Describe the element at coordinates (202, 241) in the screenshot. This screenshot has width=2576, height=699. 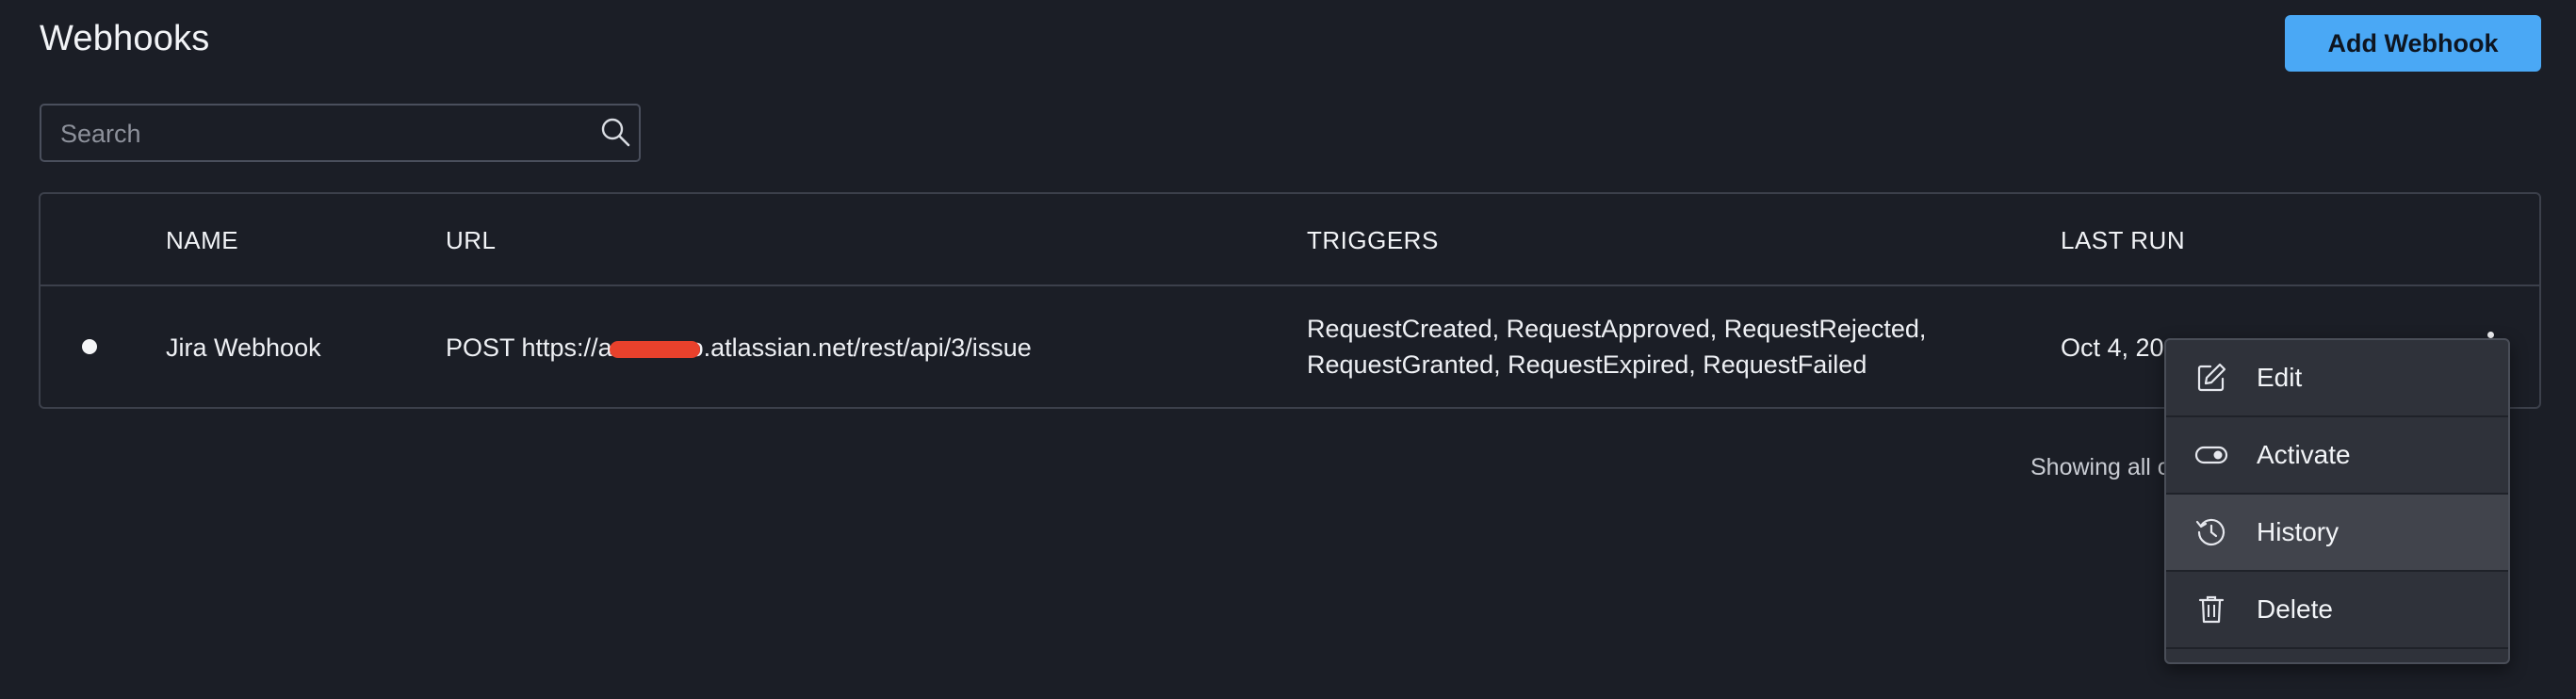
I see `column-header-name: NAME` at that location.